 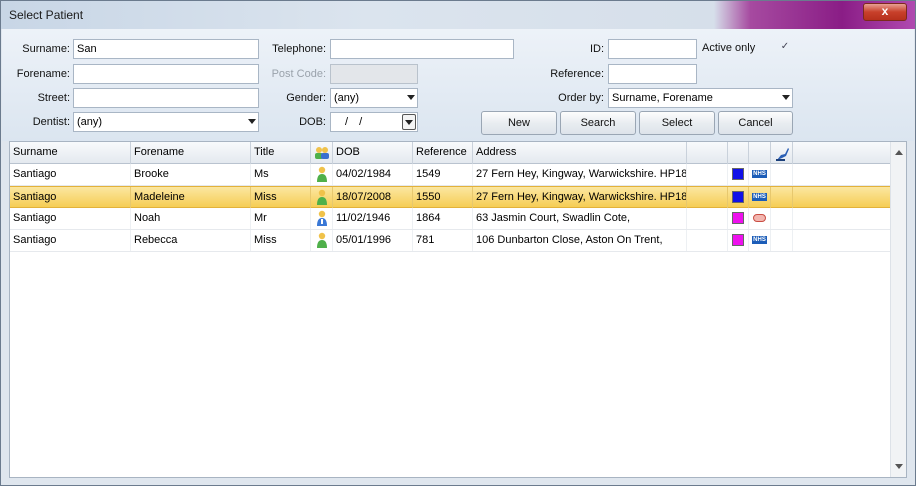 I want to click on surname-label: Surname:, so click(x=46, y=49).